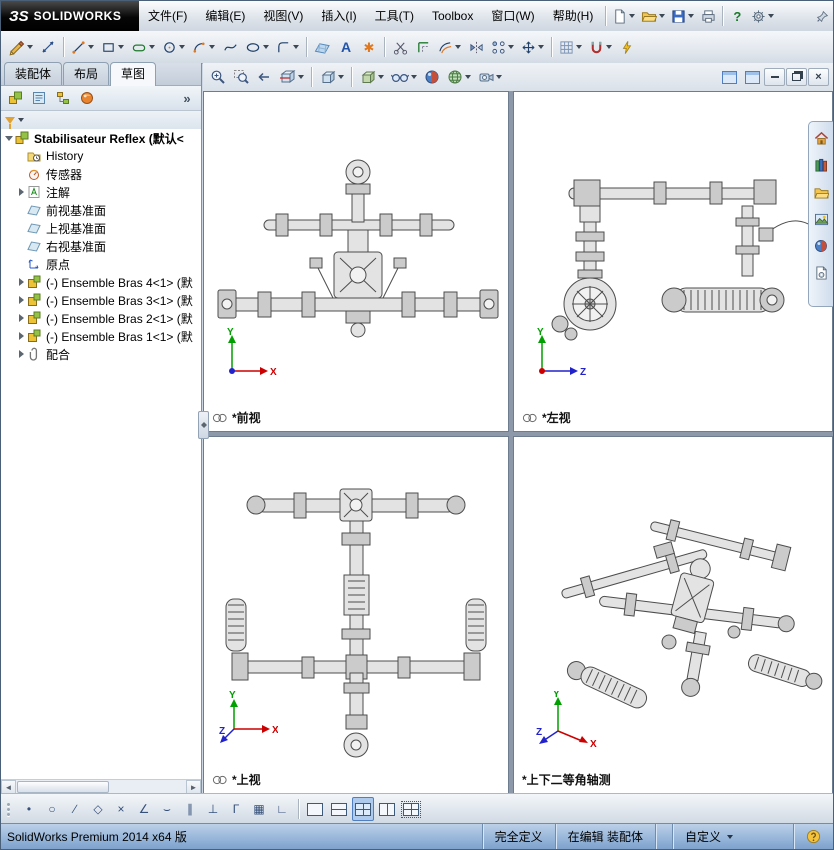 The width and height of the screenshot is (834, 850). What do you see at coordinates (121, 809) in the screenshot?
I see `snap-intersections-button: ×` at bounding box center [121, 809].